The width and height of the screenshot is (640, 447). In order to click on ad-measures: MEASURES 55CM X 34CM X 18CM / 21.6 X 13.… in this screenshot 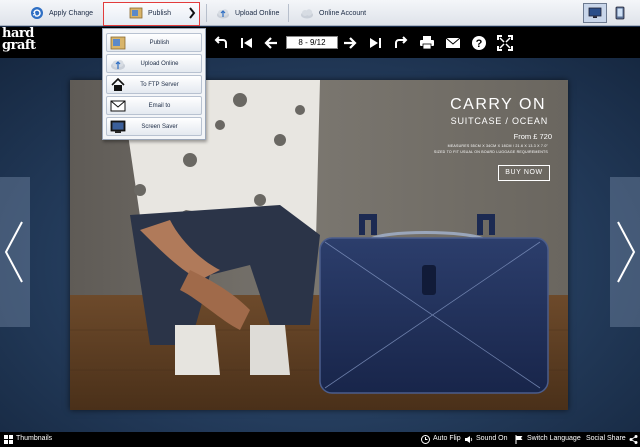, I will do `click(497, 146)`.